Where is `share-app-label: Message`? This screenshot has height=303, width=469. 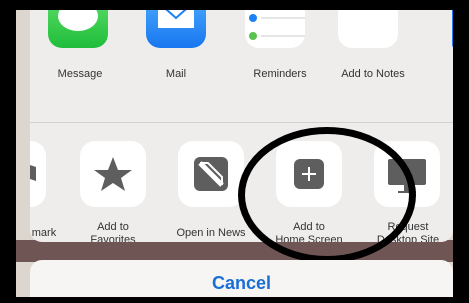
share-app-label: Message is located at coordinates (80, 74).